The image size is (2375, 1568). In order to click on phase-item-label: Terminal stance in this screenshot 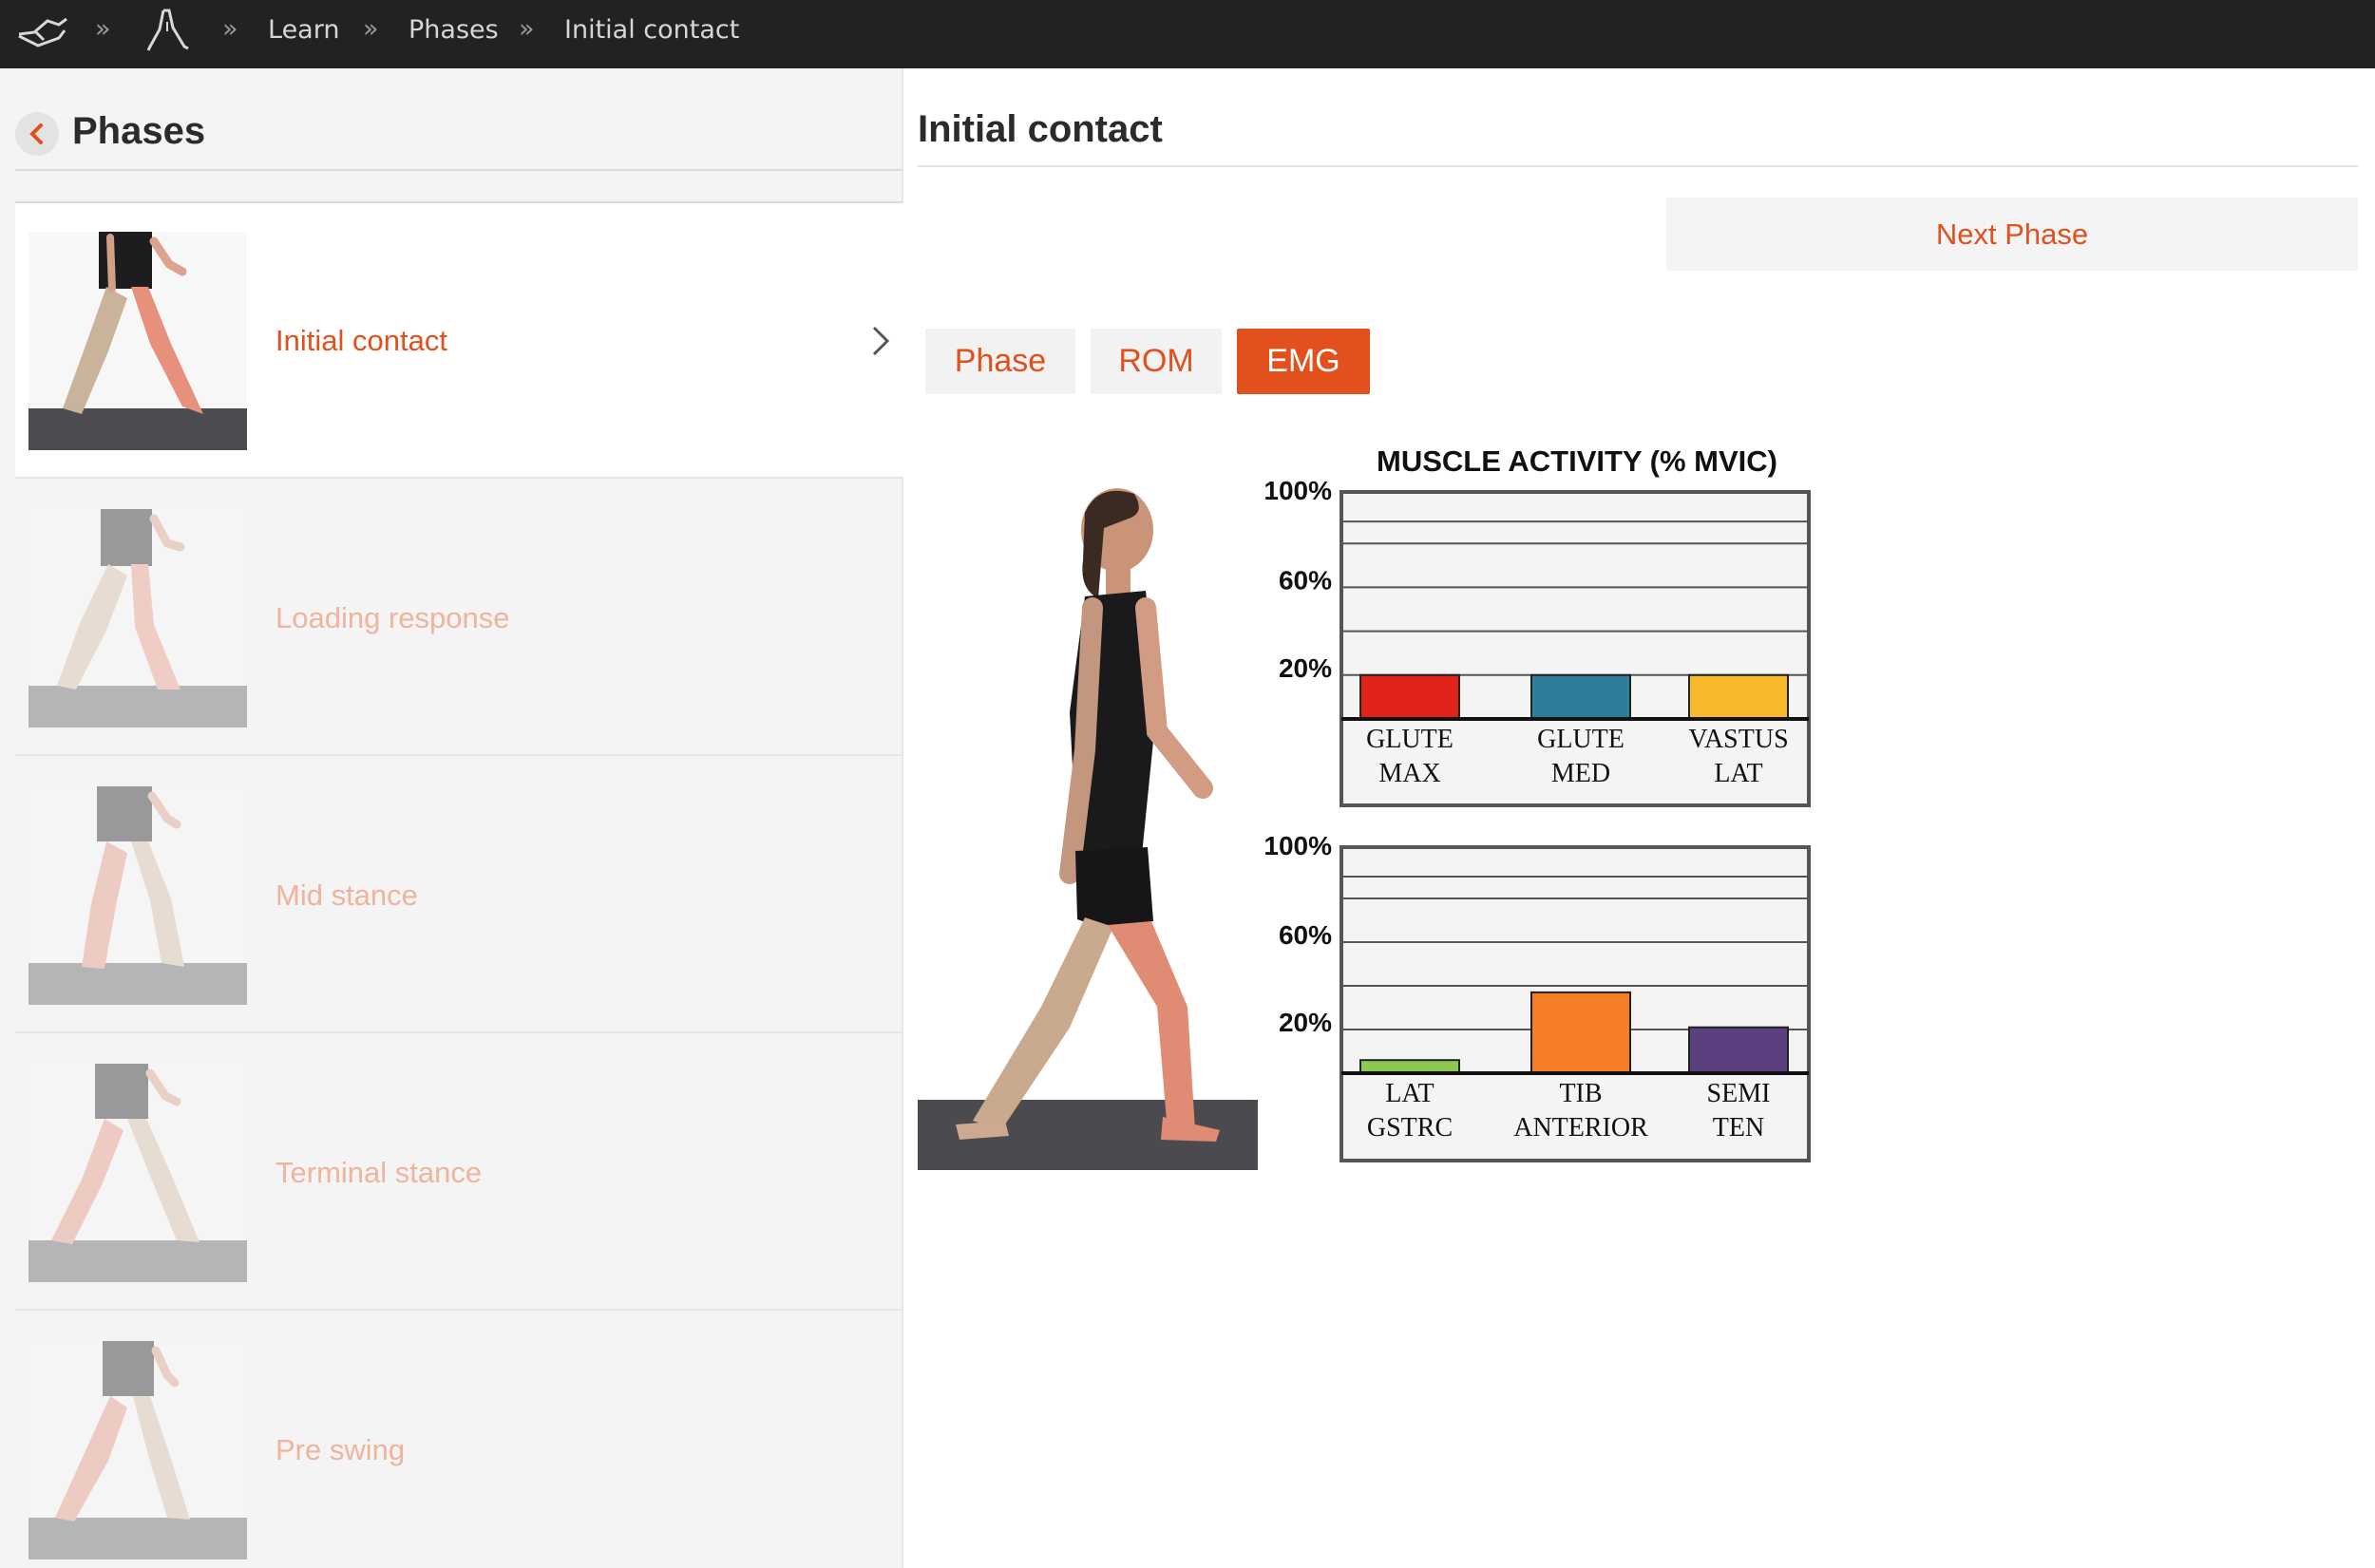, I will do `click(379, 1172)`.